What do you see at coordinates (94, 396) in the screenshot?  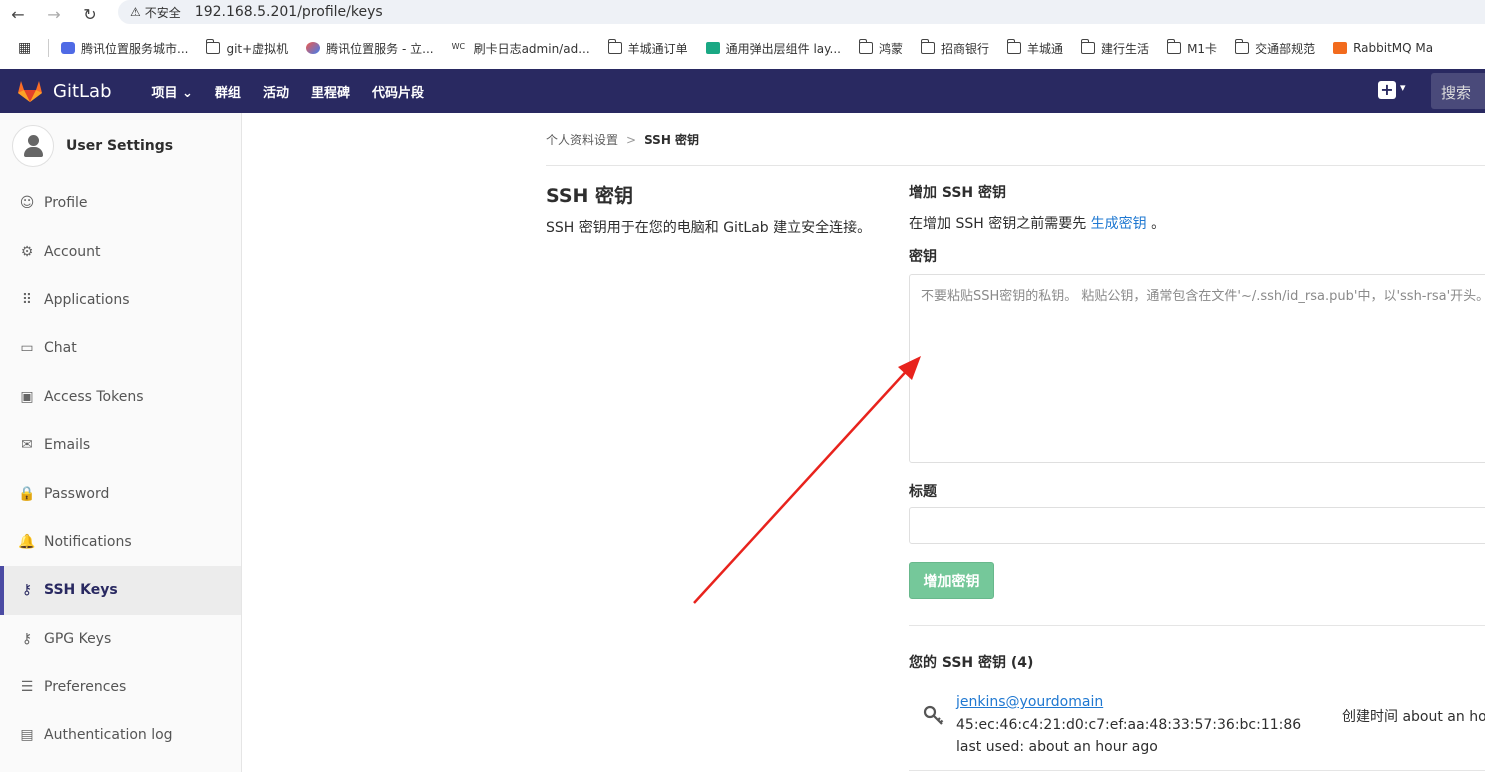 I see `sidebar-item-label: Access Tokens` at bounding box center [94, 396].